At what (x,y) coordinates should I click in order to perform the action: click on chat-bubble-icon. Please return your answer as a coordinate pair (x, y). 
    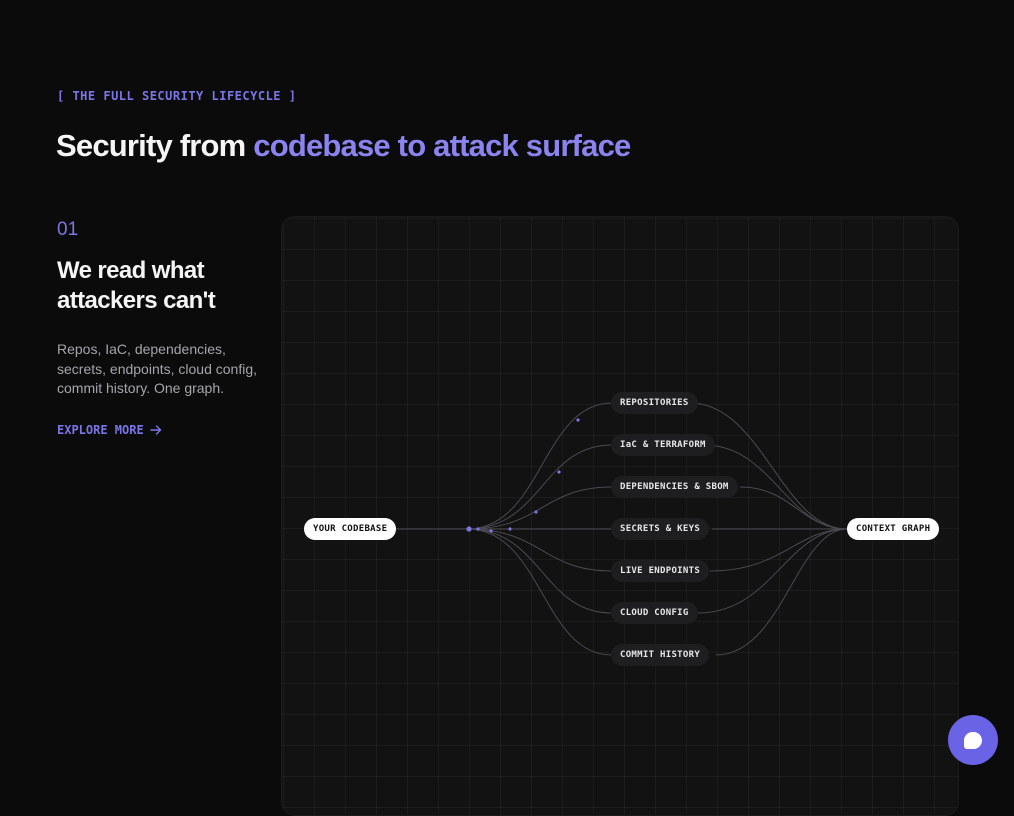
    Looking at the image, I should click on (973, 740).